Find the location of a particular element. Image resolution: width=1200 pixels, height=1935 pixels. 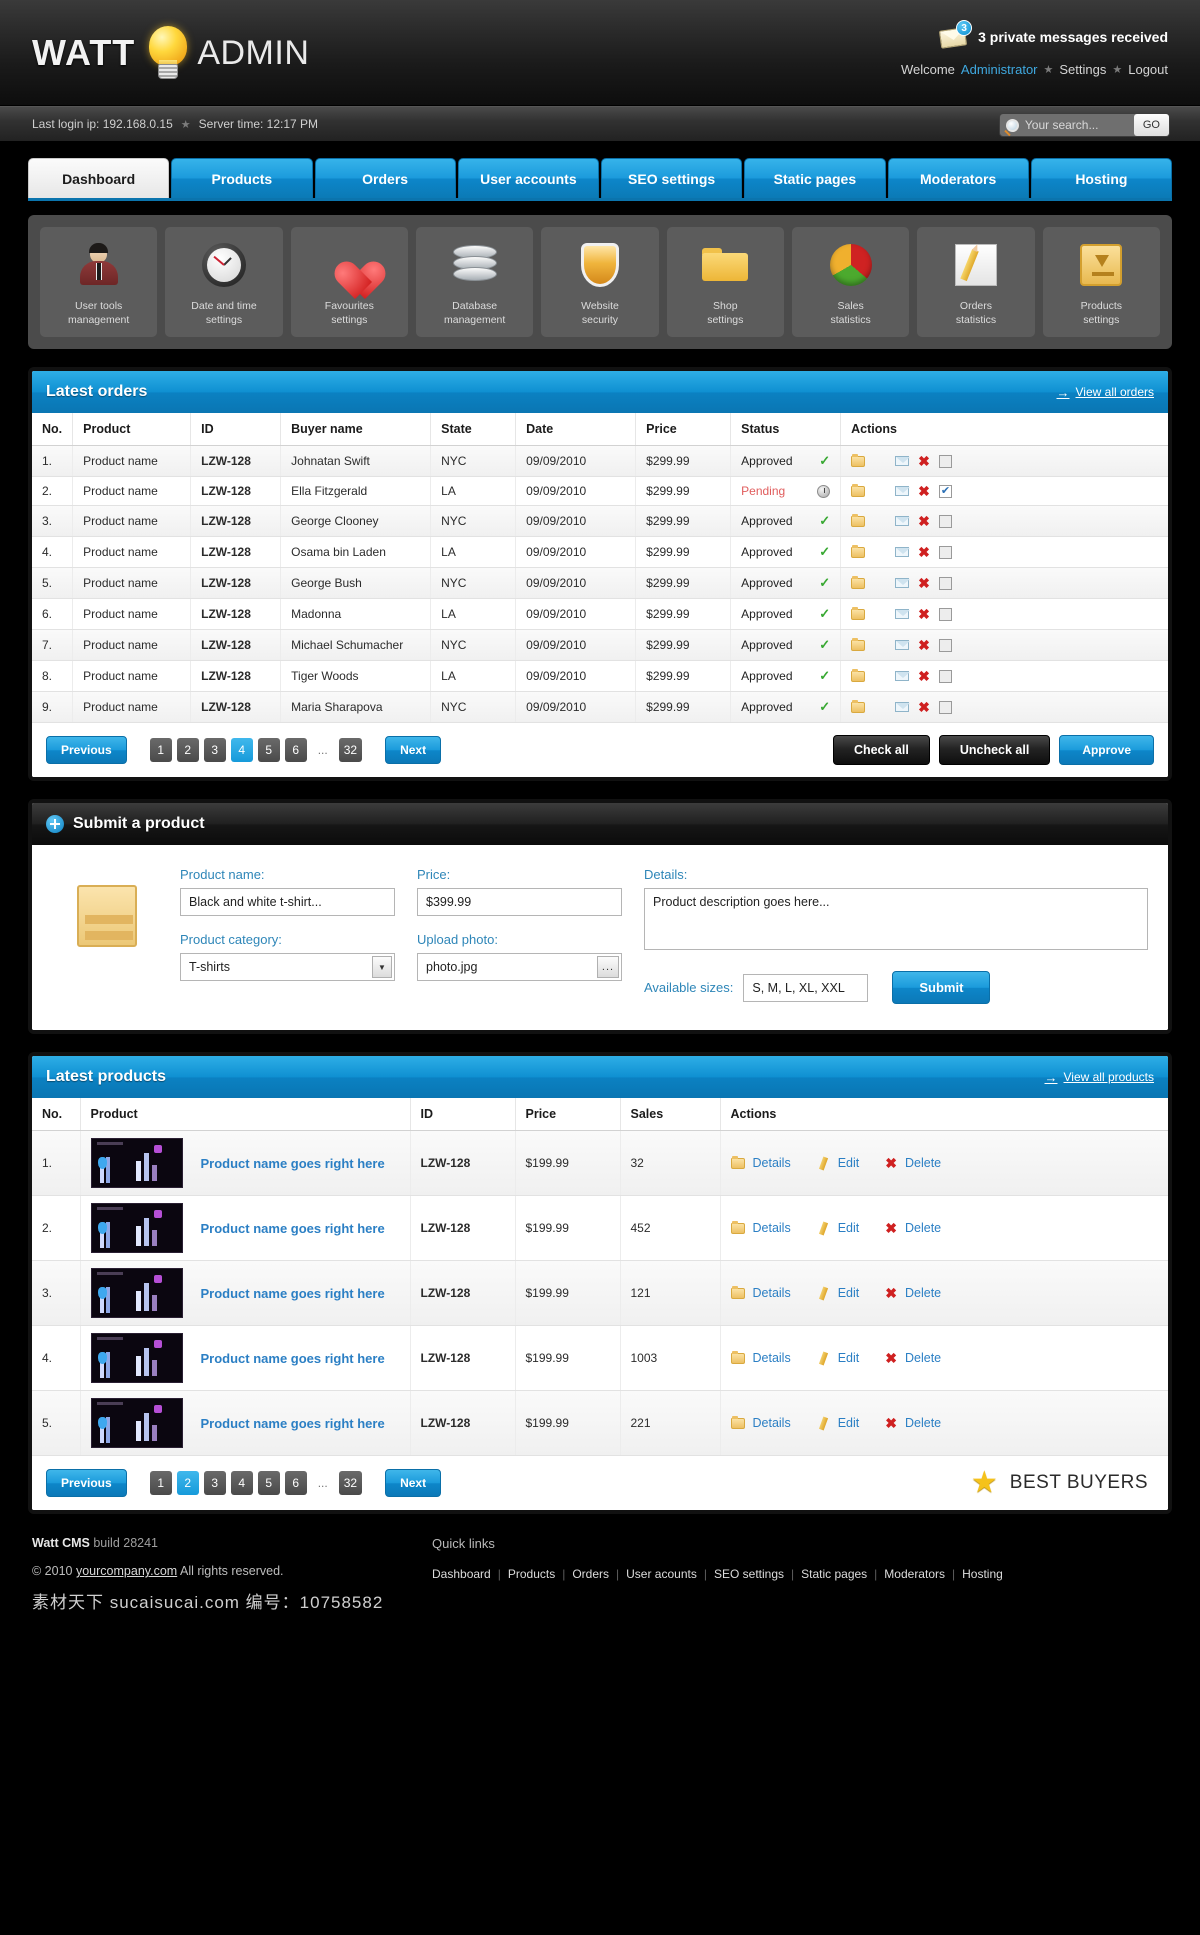

view-all-products-link: → View all products is located at coordinates (1100, 1077).